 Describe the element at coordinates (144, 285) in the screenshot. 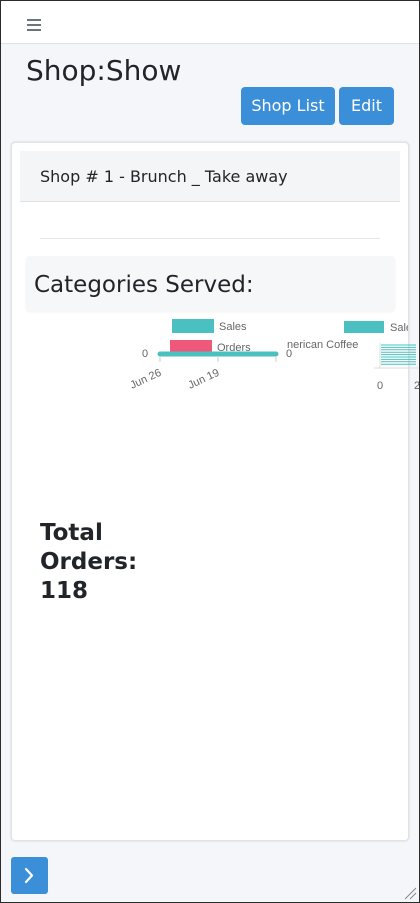

I see `categories-title: Categories Served:` at that location.